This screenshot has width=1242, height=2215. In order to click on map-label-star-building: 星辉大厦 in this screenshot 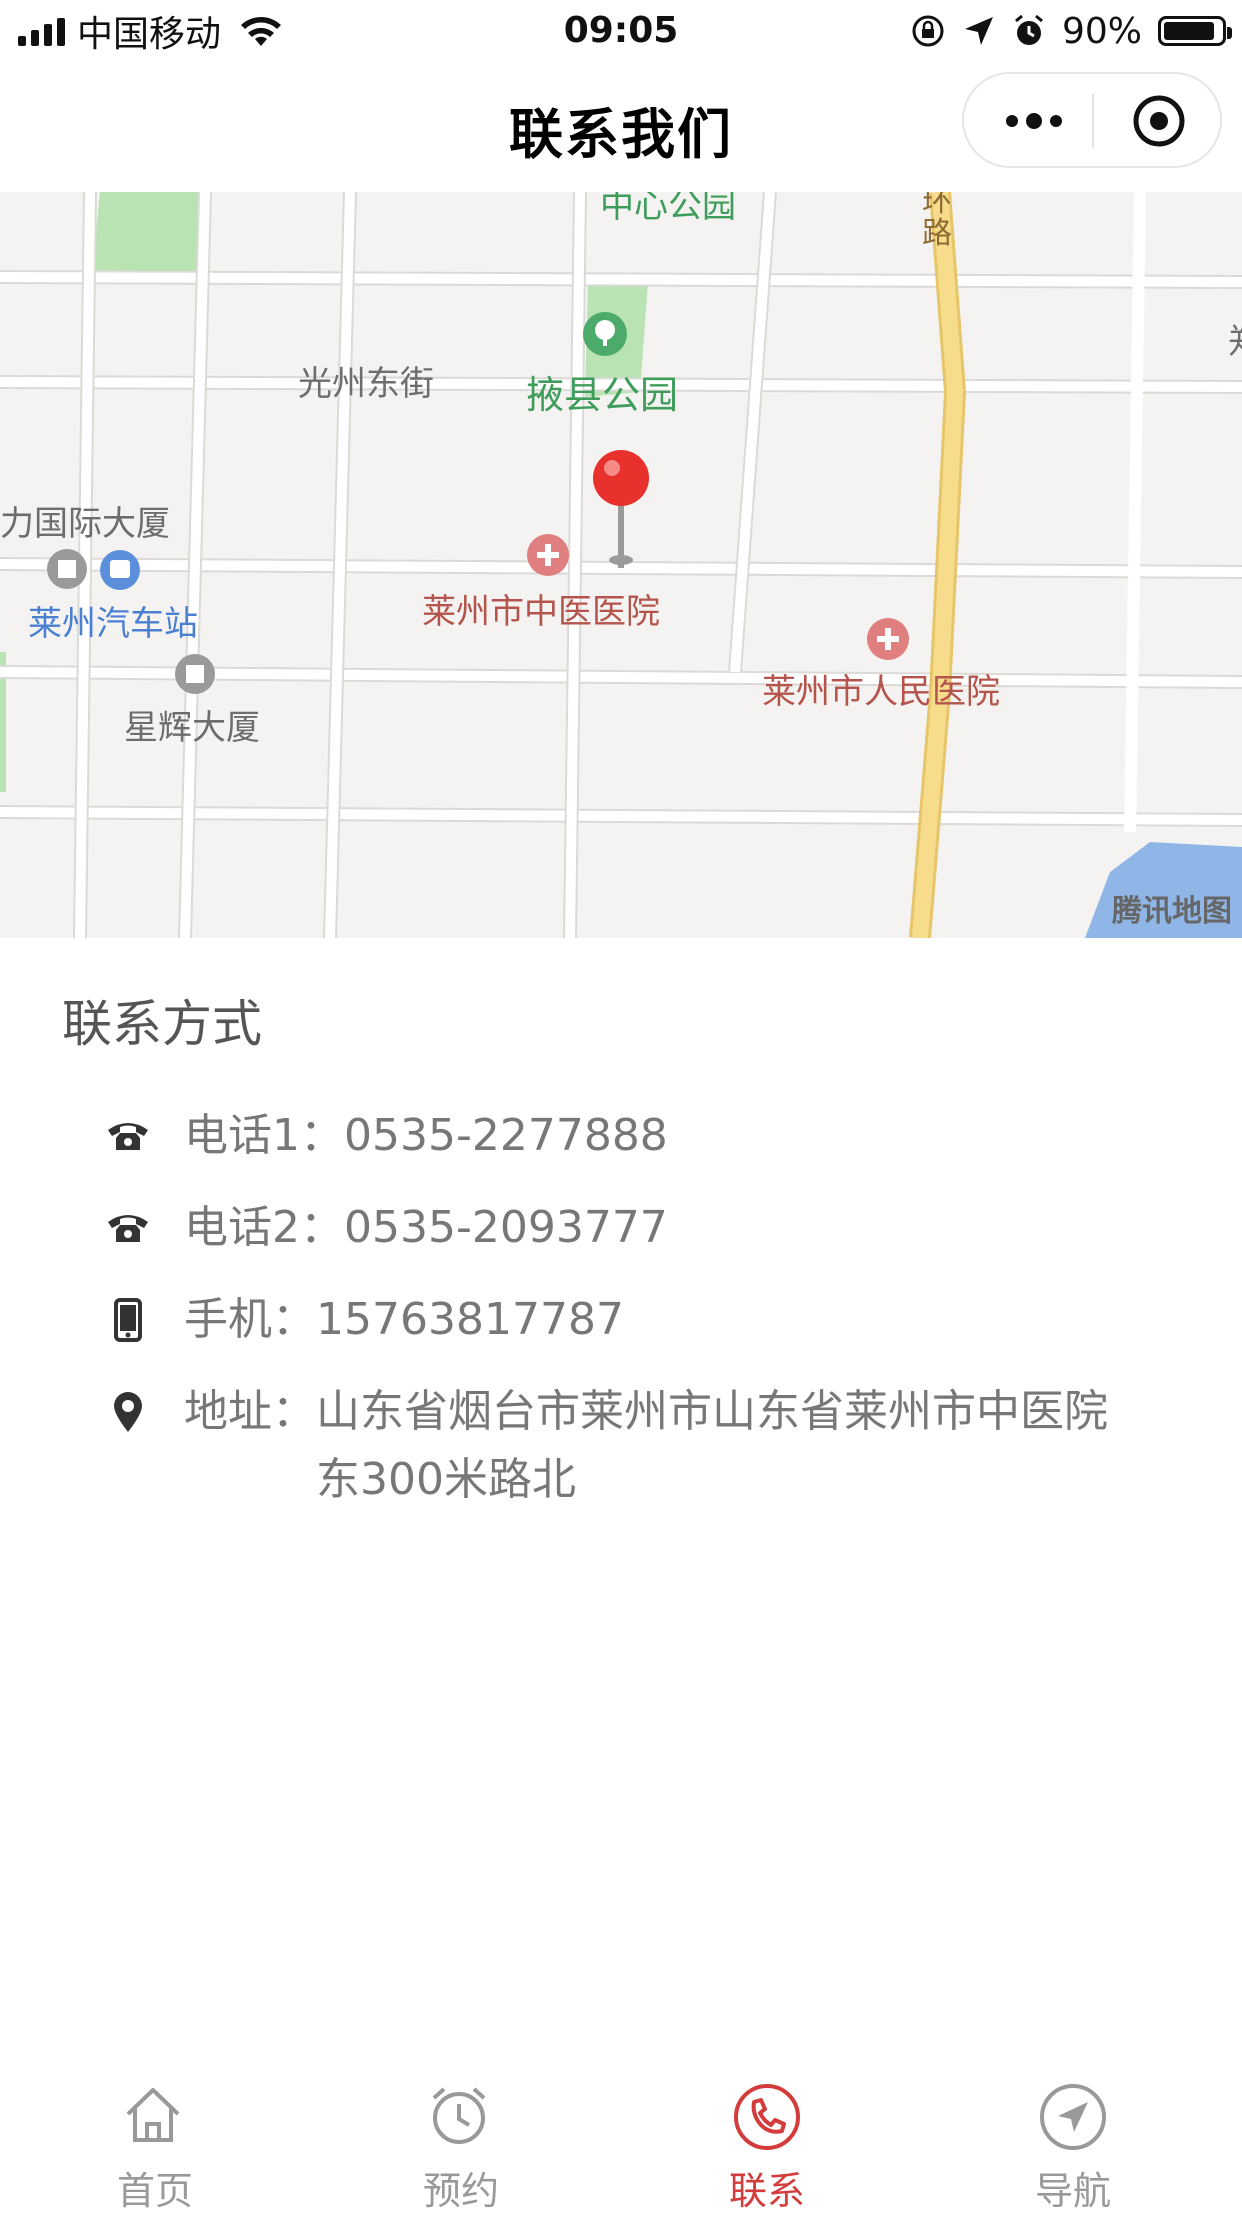, I will do `click(192, 728)`.